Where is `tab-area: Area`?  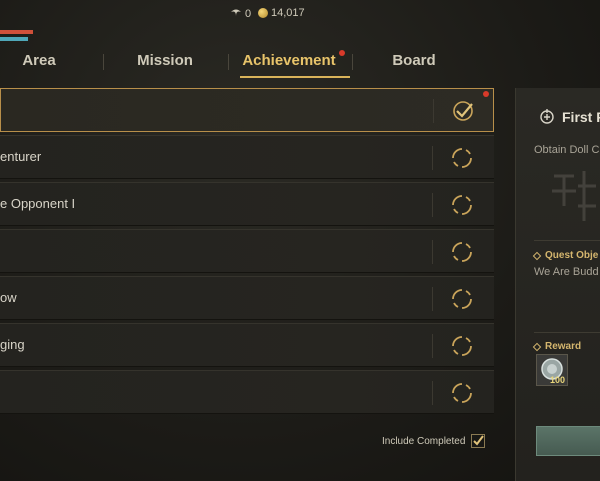 tab-area: Area is located at coordinates (39, 60).